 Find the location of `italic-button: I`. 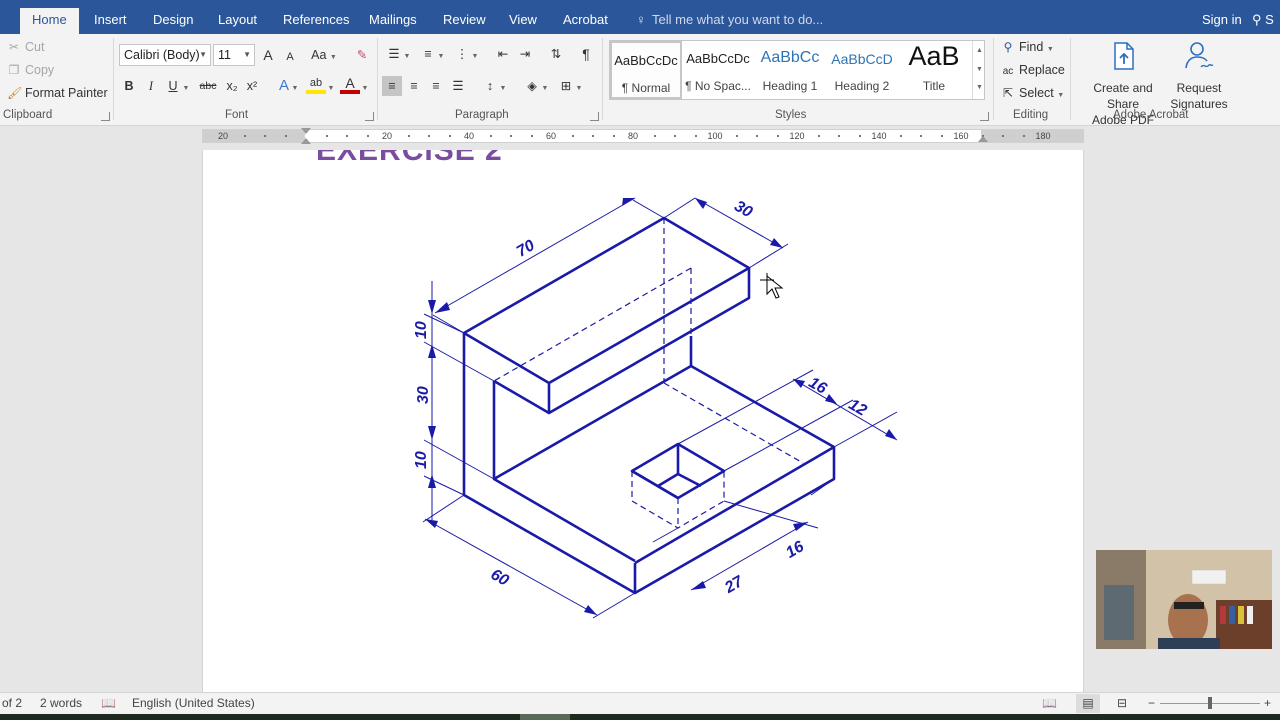

italic-button: I is located at coordinates (151, 86).